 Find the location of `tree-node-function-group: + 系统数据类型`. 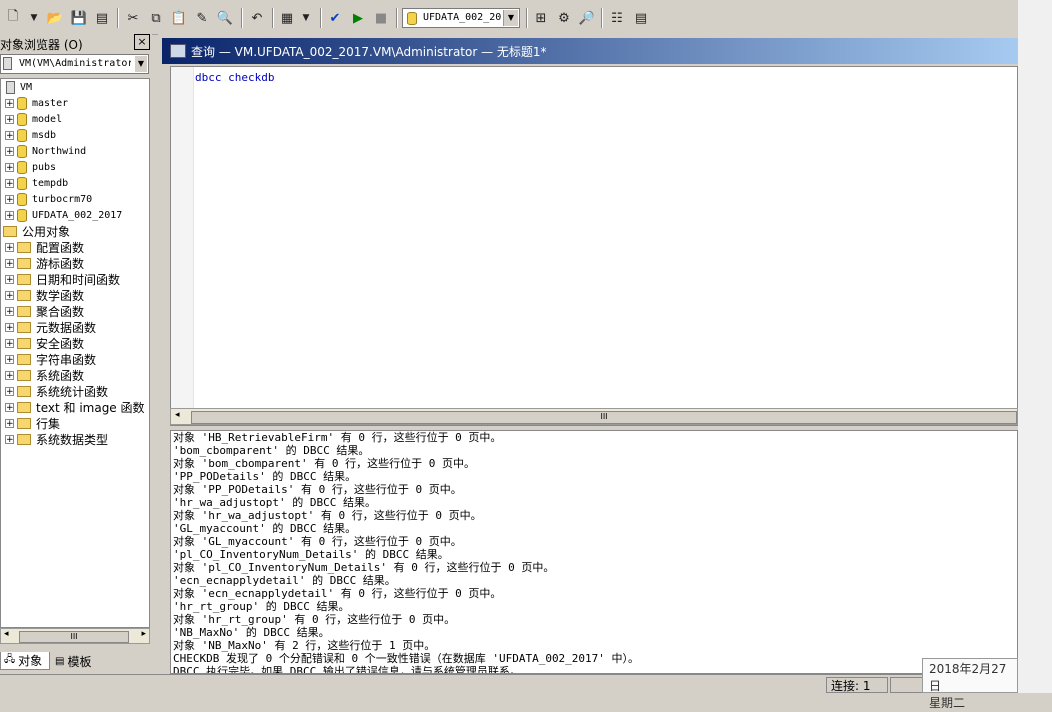

tree-node-function-group: + 系统数据类型 is located at coordinates (56, 439).